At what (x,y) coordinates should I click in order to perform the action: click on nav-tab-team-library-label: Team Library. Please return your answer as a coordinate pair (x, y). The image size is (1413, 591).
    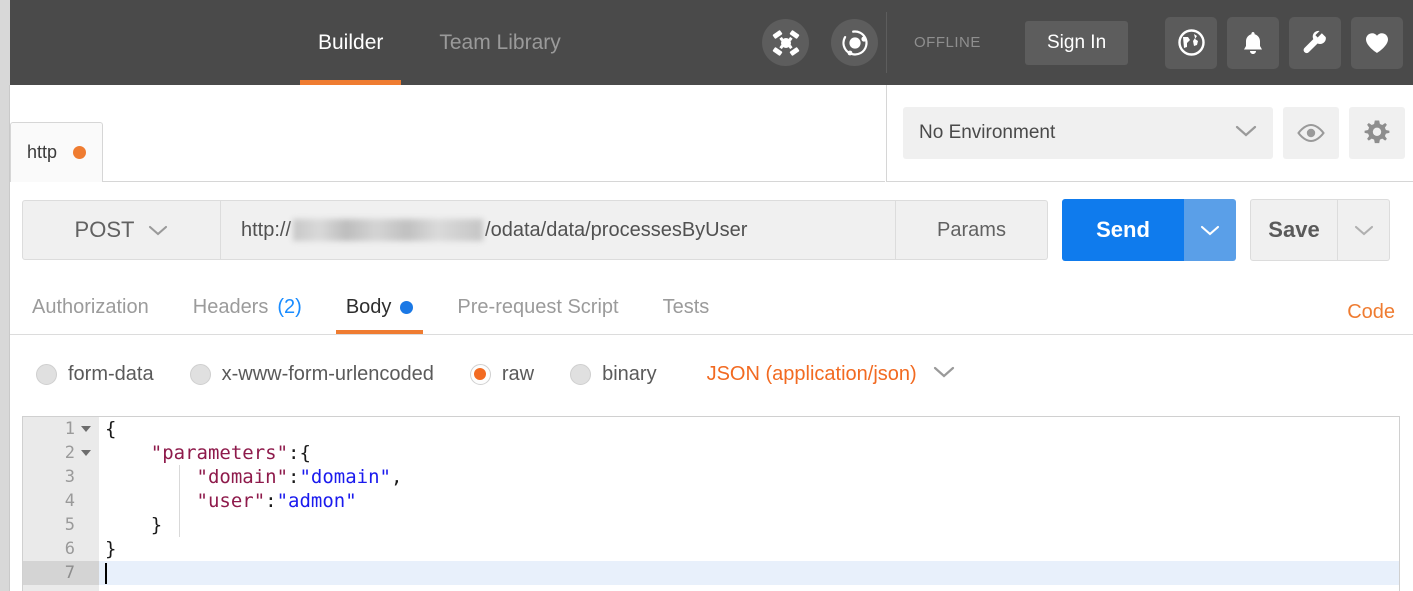
    Looking at the image, I should click on (500, 42).